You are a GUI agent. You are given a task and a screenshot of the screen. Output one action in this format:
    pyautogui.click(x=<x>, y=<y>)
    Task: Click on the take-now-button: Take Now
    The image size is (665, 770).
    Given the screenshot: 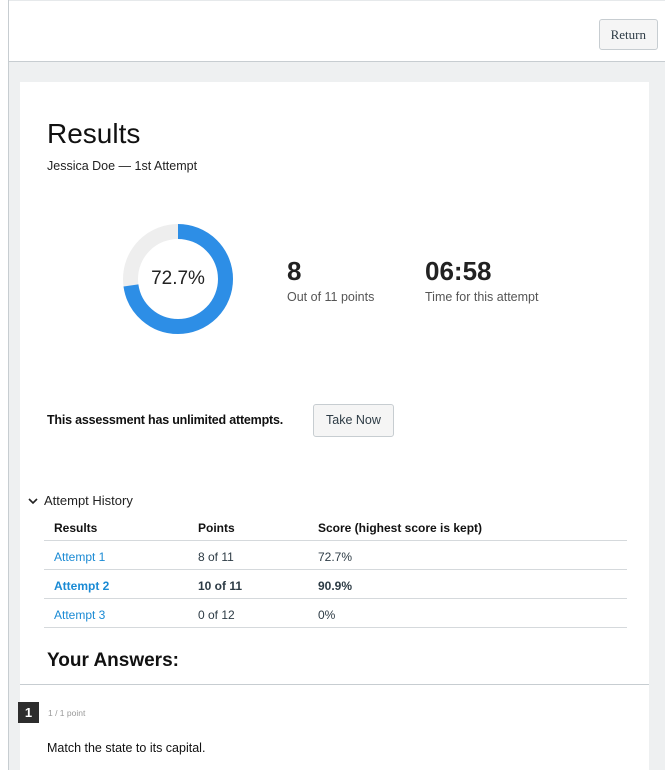 What is the action you would take?
    pyautogui.click(x=353, y=420)
    